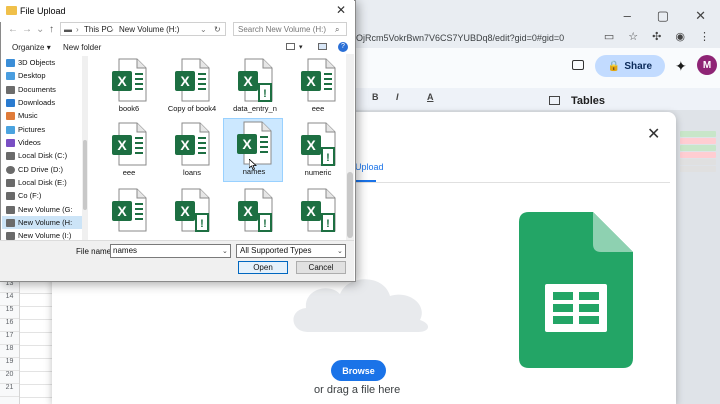 The width and height of the screenshot is (720, 404). Describe the element at coordinates (614, 66) in the screenshot. I see `lock-icon: 🔒` at that location.